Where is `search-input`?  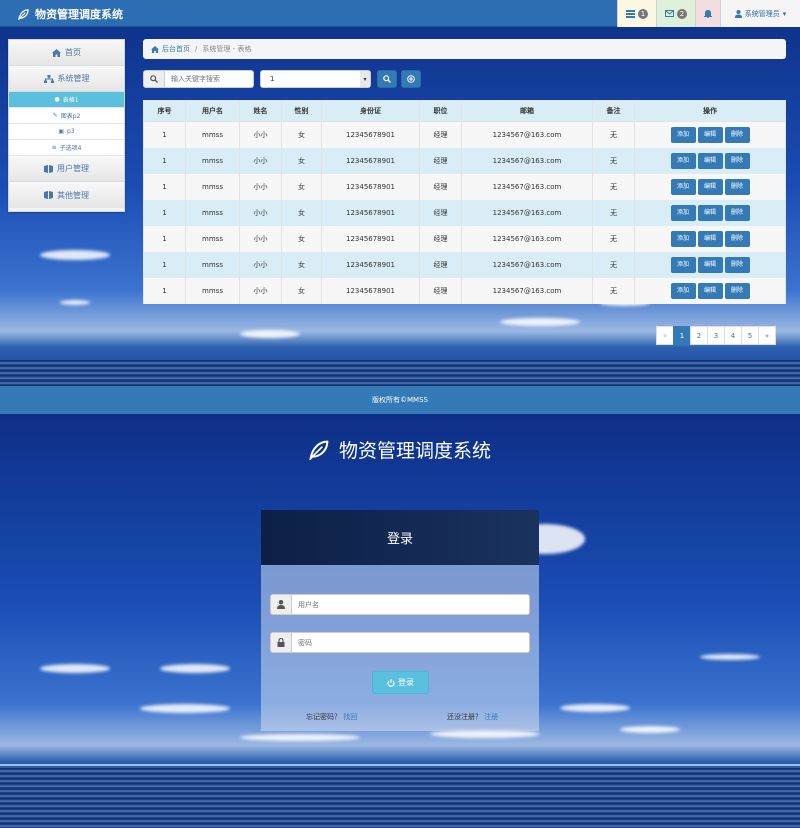
search-input is located at coordinates (209, 79).